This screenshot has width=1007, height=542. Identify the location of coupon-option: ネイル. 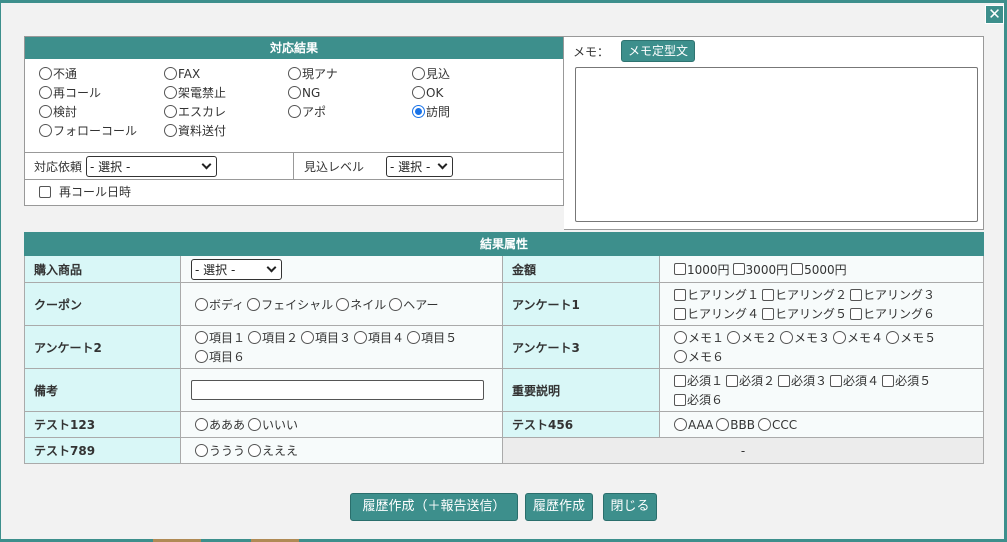
(361, 304).